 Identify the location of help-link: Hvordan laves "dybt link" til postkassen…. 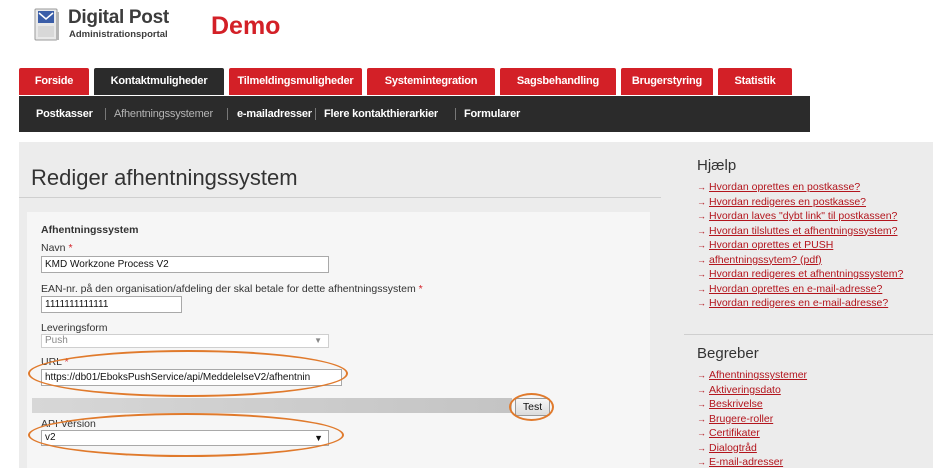
(800, 216).